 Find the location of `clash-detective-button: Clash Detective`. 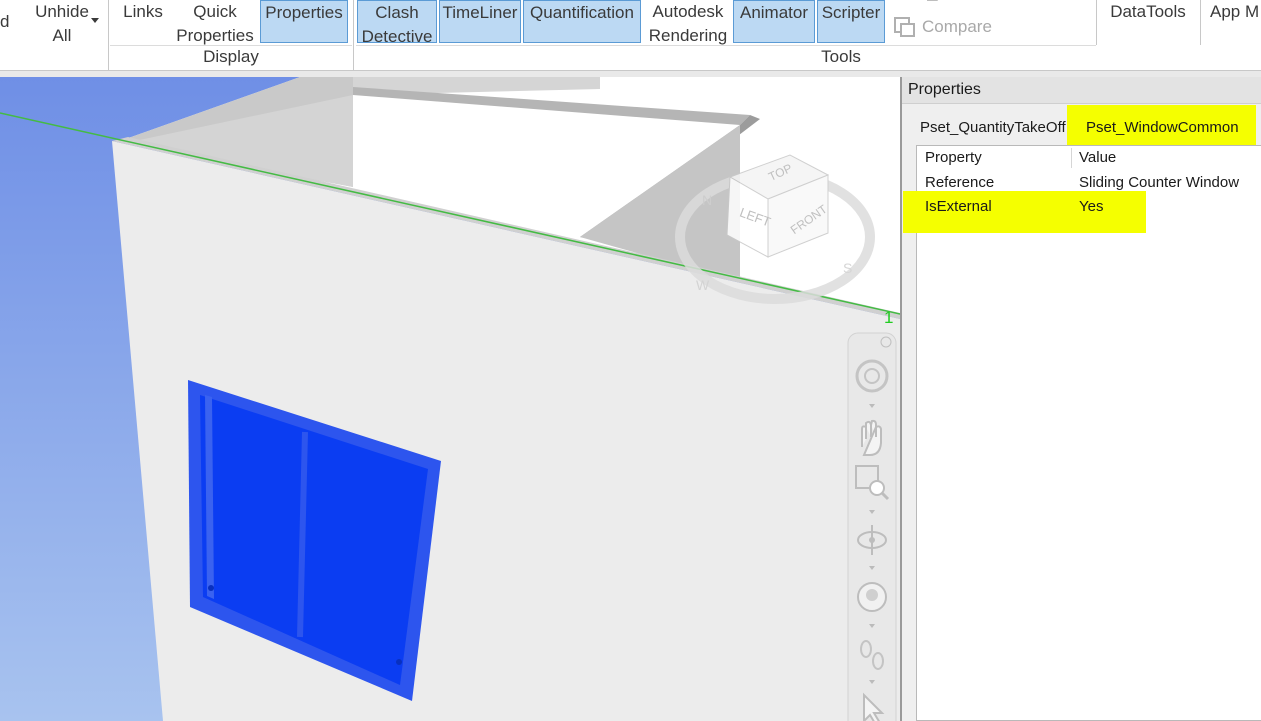

clash-detective-button: Clash Detective is located at coordinates (397, 23).